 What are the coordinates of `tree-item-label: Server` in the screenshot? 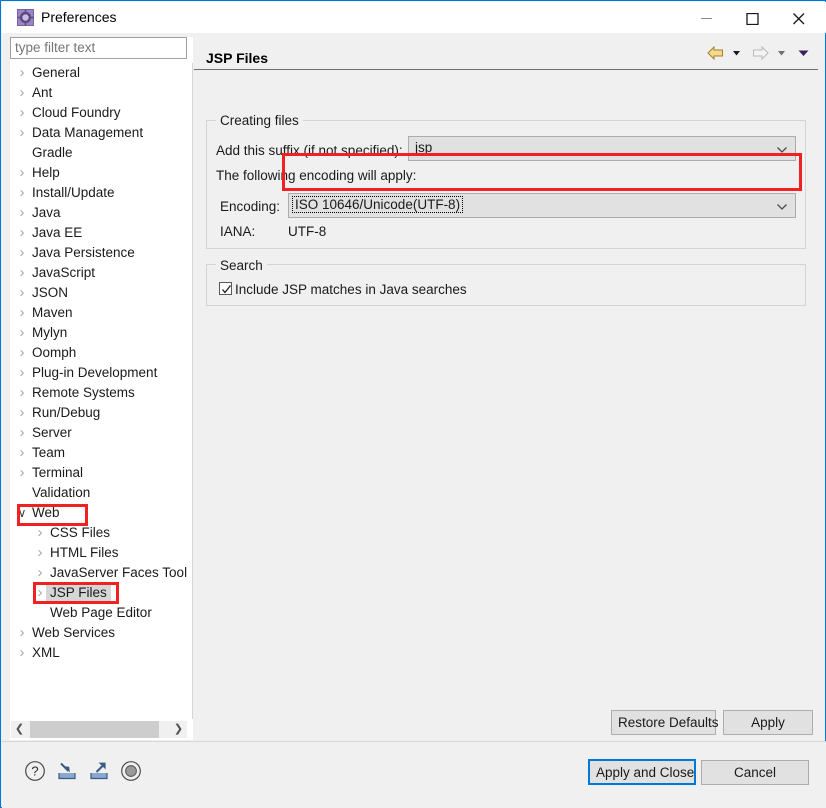 It's located at (52, 432).